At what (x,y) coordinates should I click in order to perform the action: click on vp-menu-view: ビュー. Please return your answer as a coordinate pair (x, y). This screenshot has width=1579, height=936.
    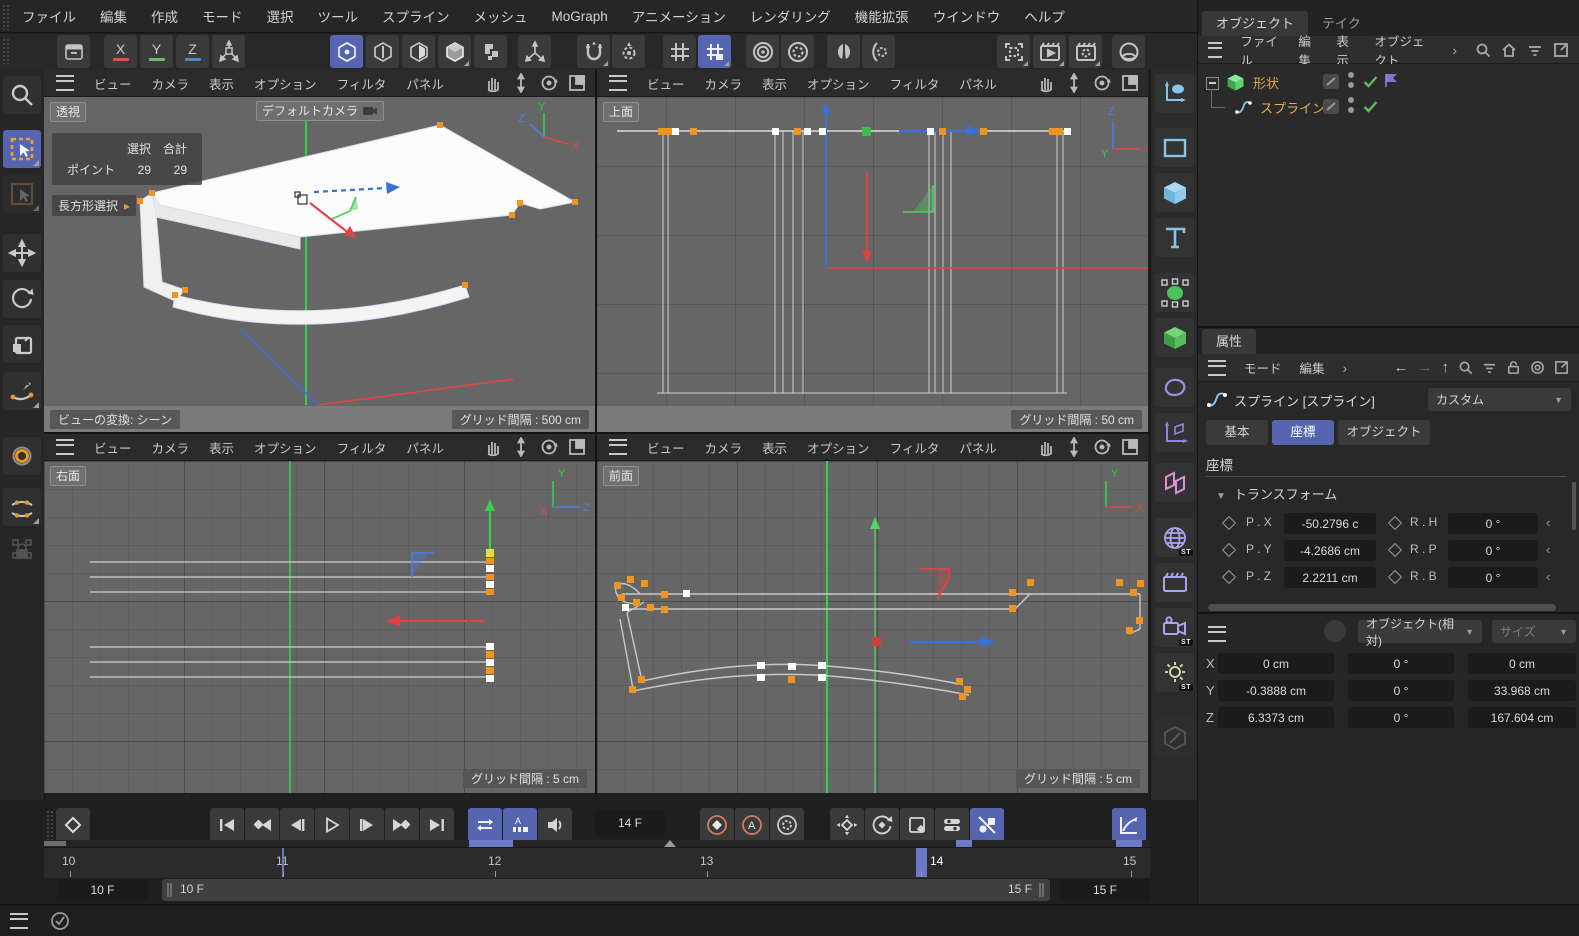
    Looking at the image, I should click on (113, 447).